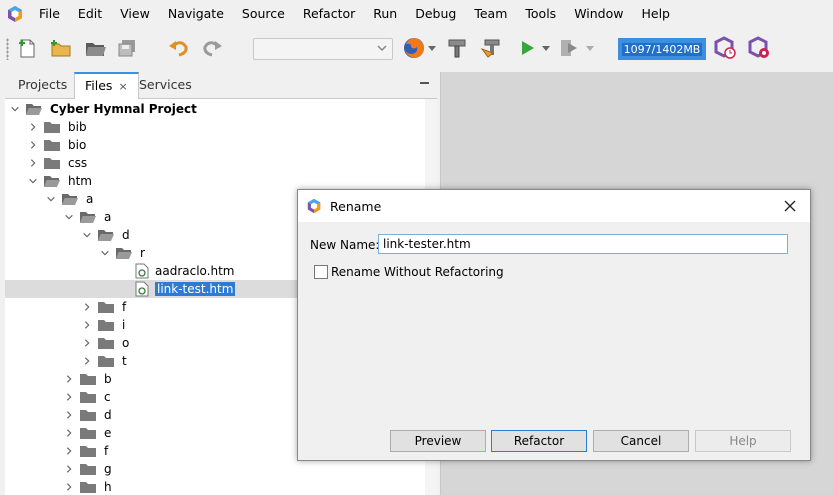 The height and width of the screenshot is (495, 833). What do you see at coordinates (103, 109) in the screenshot?
I see `tree-folder-item: Cyber Hymnal Project` at bounding box center [103, 109].